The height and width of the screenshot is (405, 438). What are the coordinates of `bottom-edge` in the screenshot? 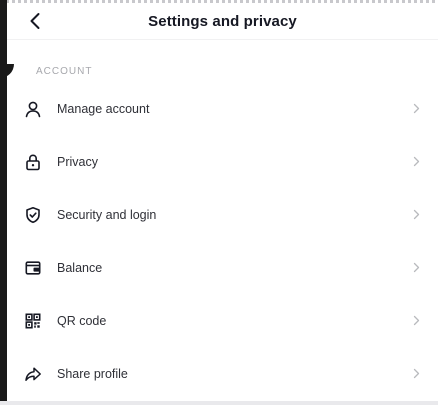 It's located at (219, 403).